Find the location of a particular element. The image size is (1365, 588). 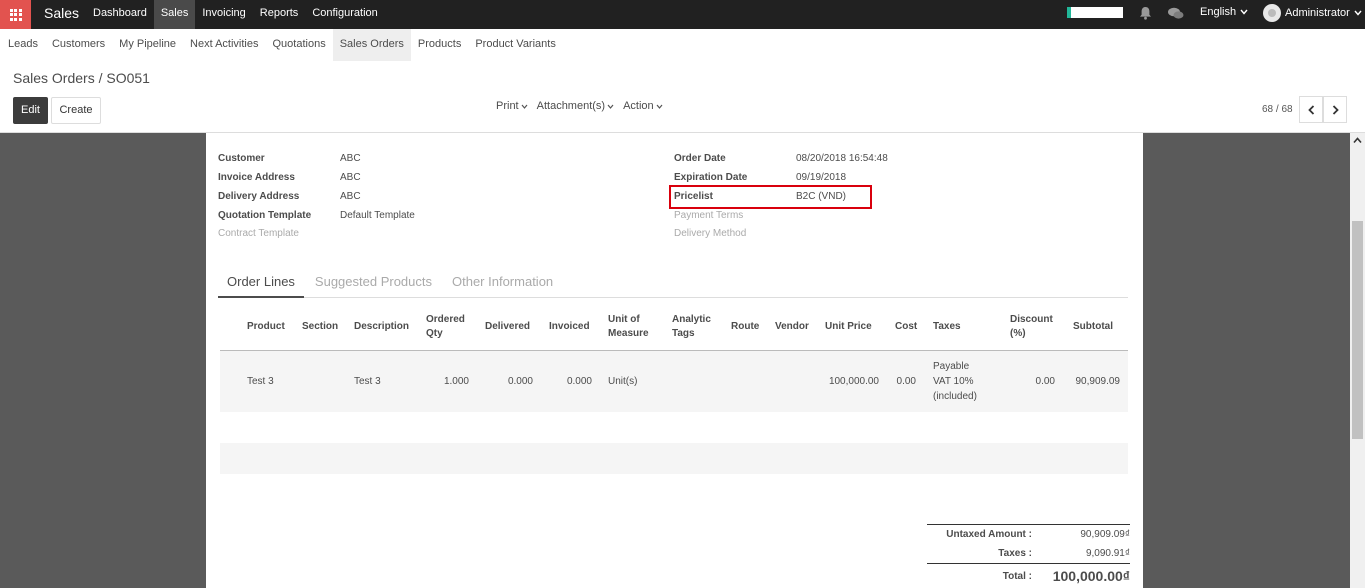

col-vendor: Vendor is located at coordinates (792, 327).